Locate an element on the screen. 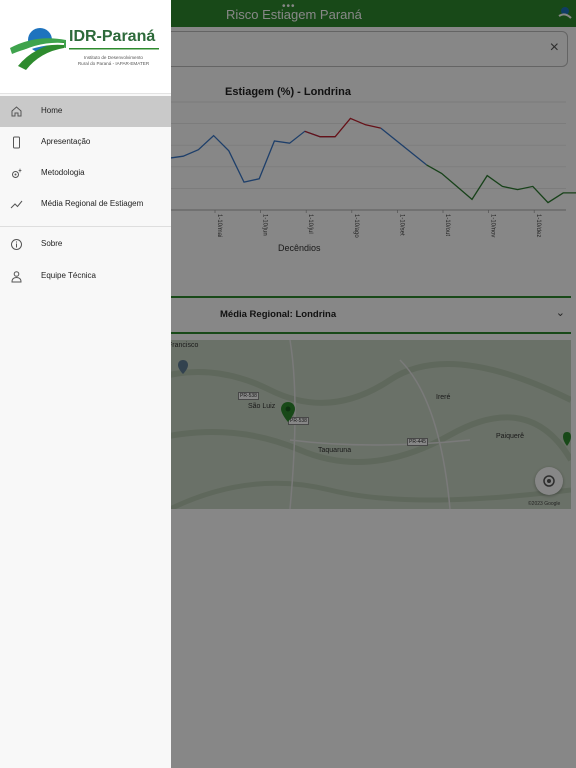 This screenshot has height=768, width=576. menu-divider is located at coordinates (85, 226).